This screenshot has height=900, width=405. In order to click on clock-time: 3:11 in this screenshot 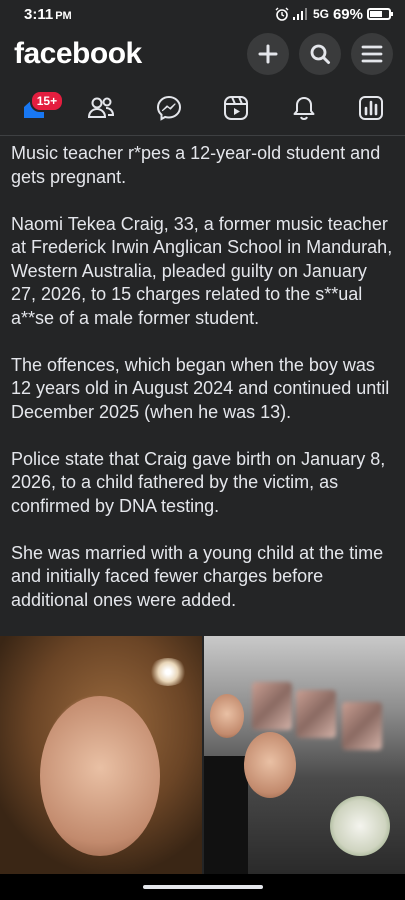, I will do `click(39, 14)`.